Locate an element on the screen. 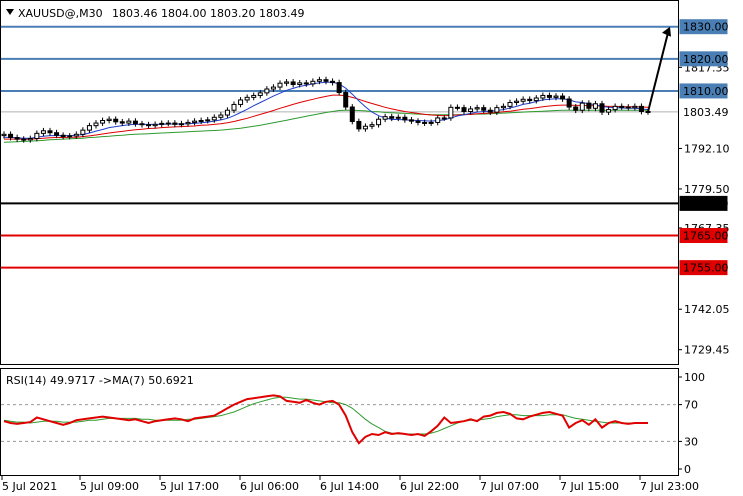 The image size is (743, 496). time-tick-label: 6 Jul 14:00 is located at coordinates (349, 486).